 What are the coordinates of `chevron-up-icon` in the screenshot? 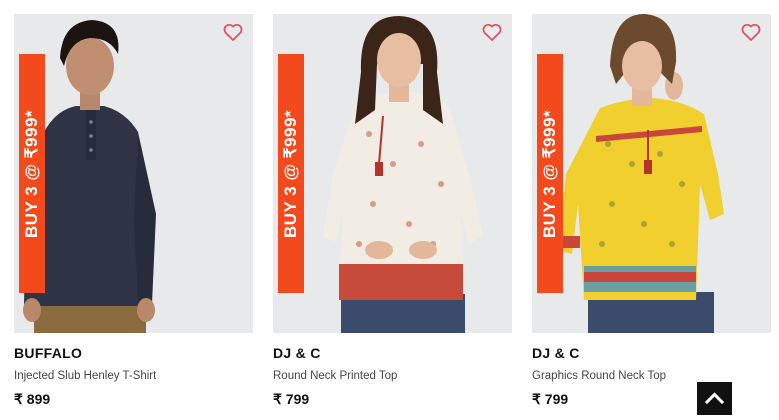 It's located at (714, 398).